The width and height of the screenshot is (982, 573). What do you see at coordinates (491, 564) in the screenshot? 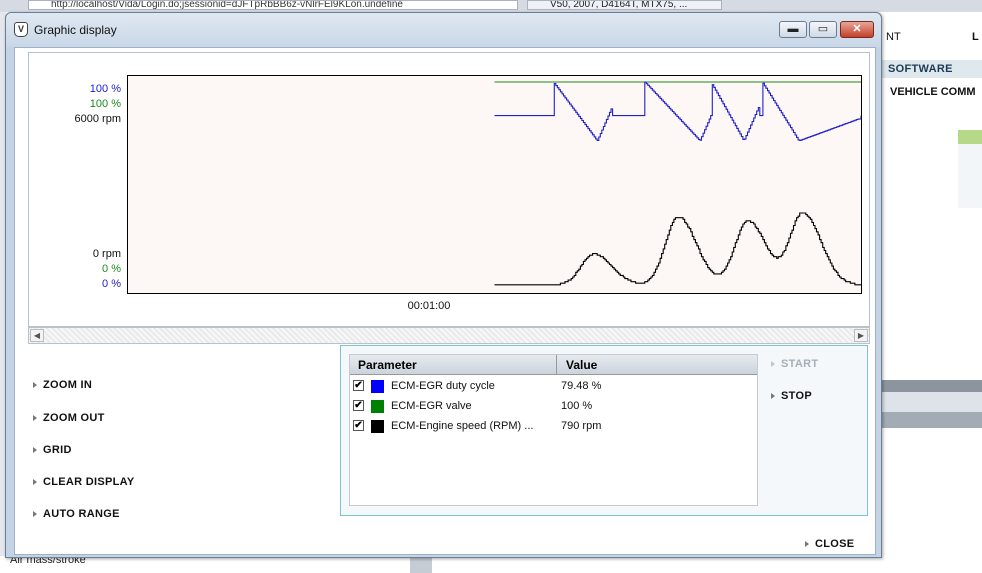
I see `background-bottom` at bounding box center [491, 564].